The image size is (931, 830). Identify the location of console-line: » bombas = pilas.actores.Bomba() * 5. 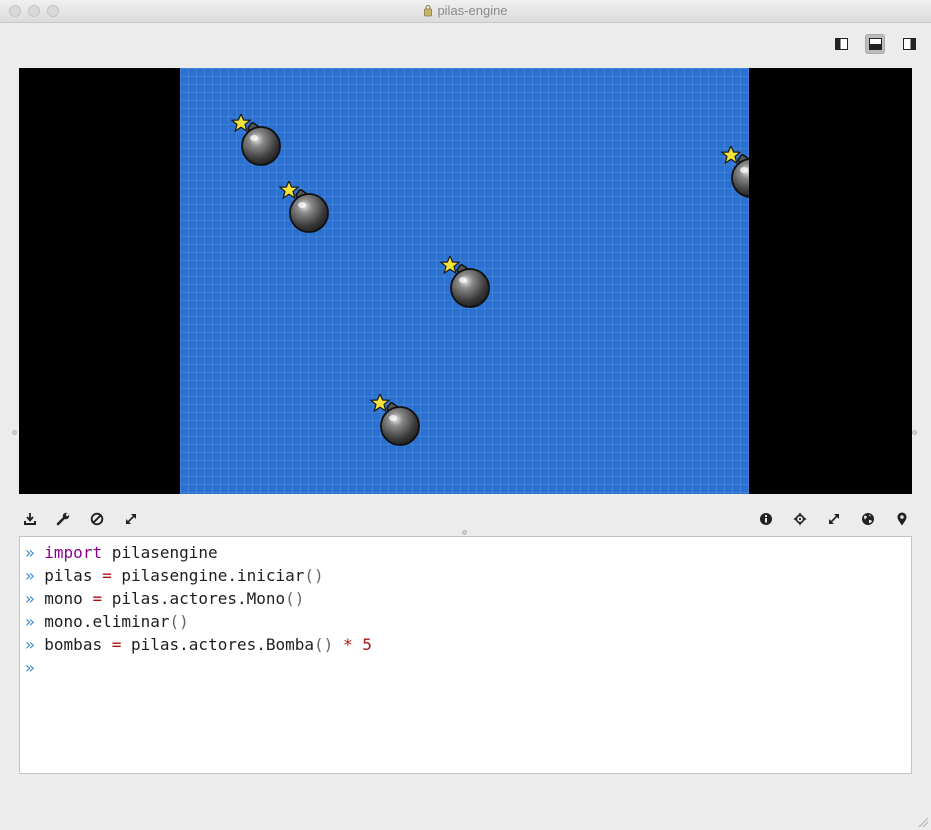
(198, 644).